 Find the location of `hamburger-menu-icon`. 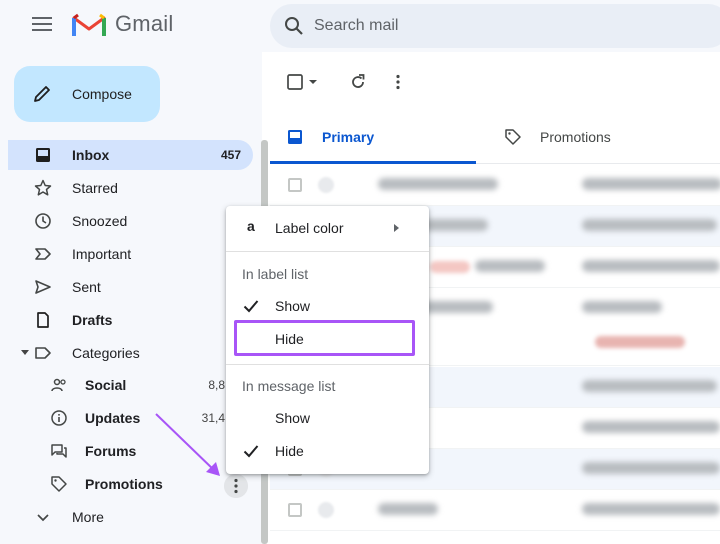

hamburger-menu-icon is located at coordinates (42, 24).